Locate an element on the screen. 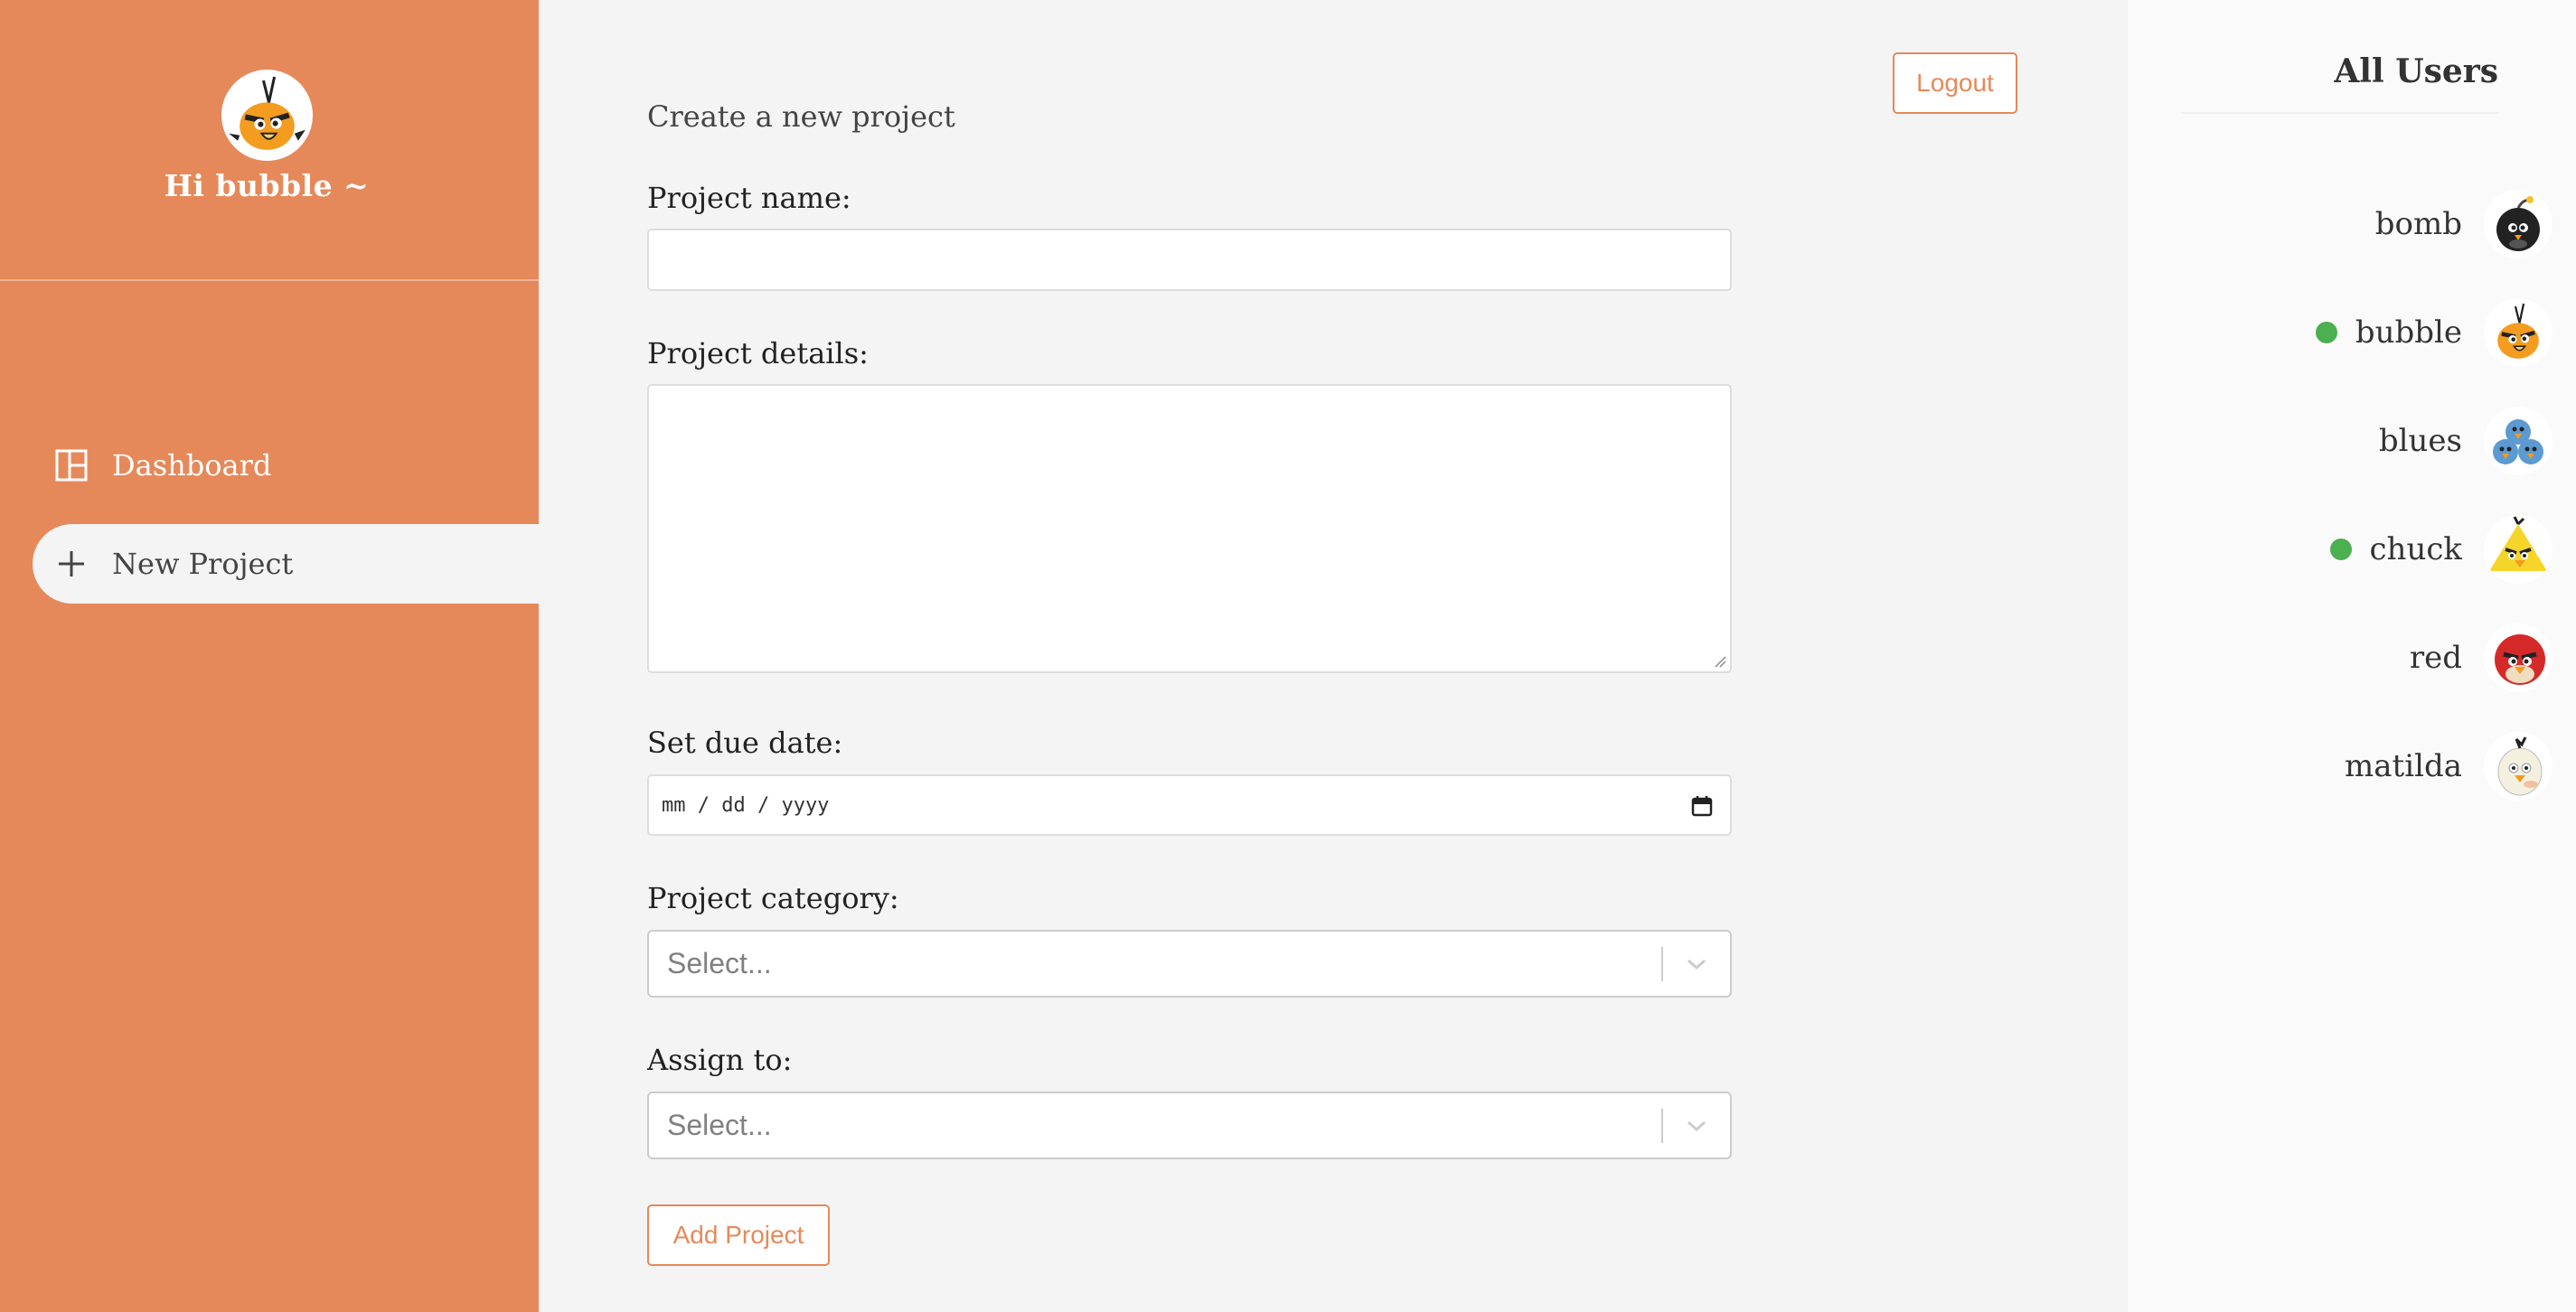 This screenshot has height=1312, width=2576. sidebar-item-dashboard: Dashboard is located at coordinates (286, 465).